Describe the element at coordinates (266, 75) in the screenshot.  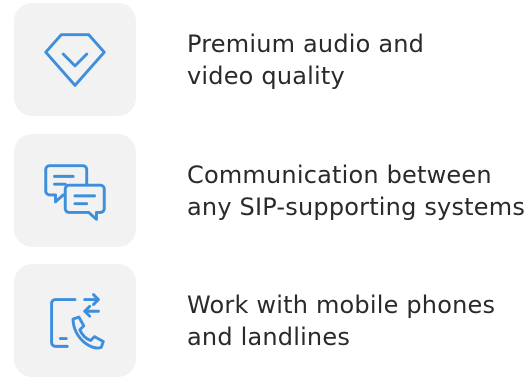
I see `feature-text-line-2: video quality` at that location.